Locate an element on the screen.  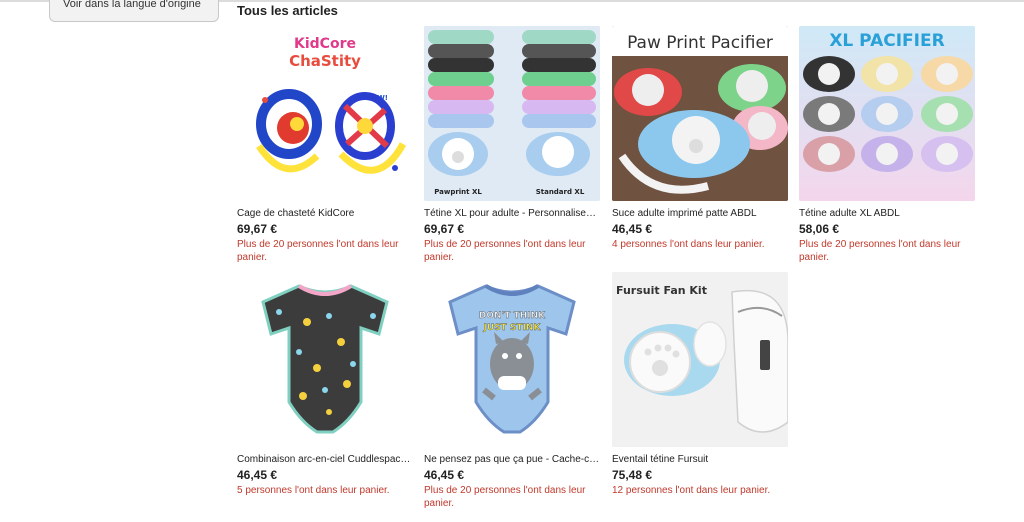
product-image: DON'T THINK JUST STINK is located at coordinates (512, 359).